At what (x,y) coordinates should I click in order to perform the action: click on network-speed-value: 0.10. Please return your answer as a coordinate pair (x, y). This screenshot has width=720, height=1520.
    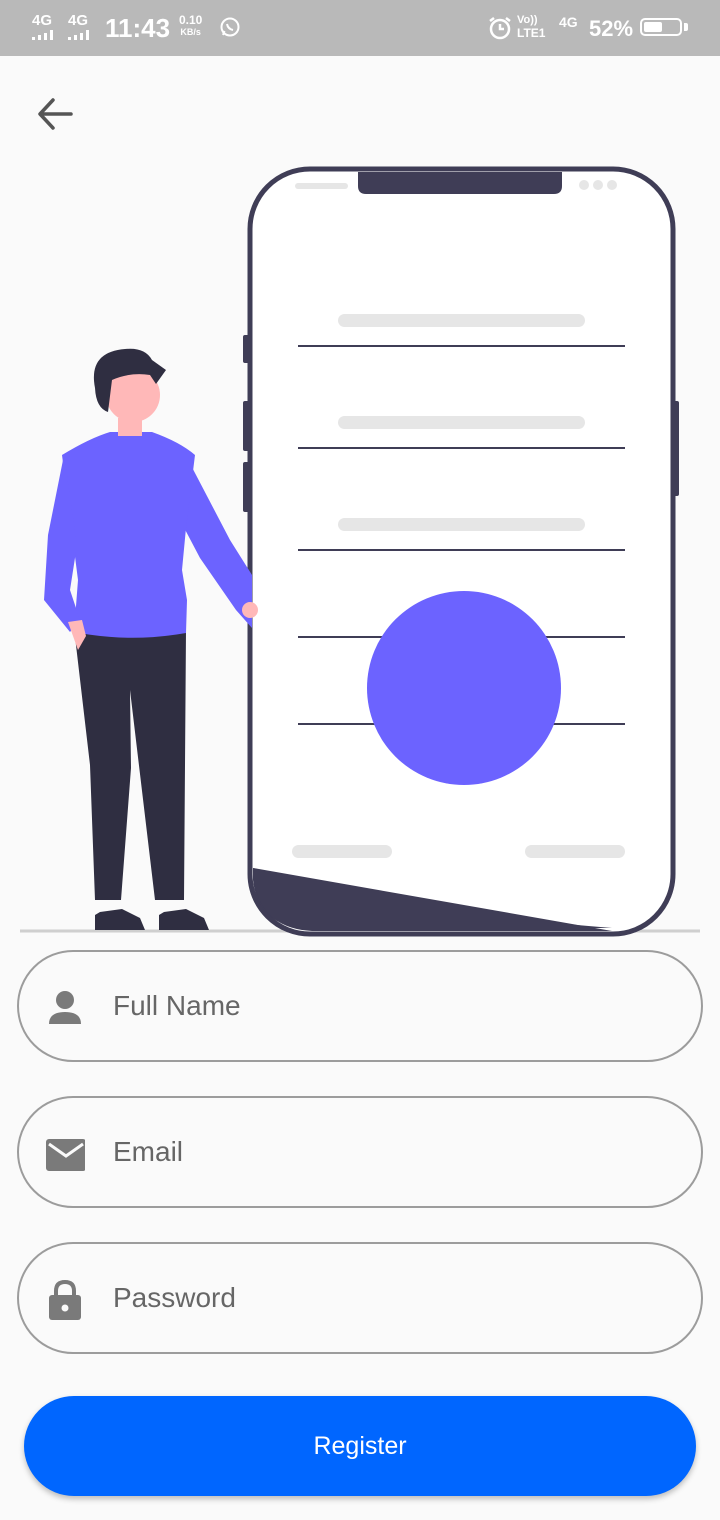
    Looking at the image, I should click on (191, 20).